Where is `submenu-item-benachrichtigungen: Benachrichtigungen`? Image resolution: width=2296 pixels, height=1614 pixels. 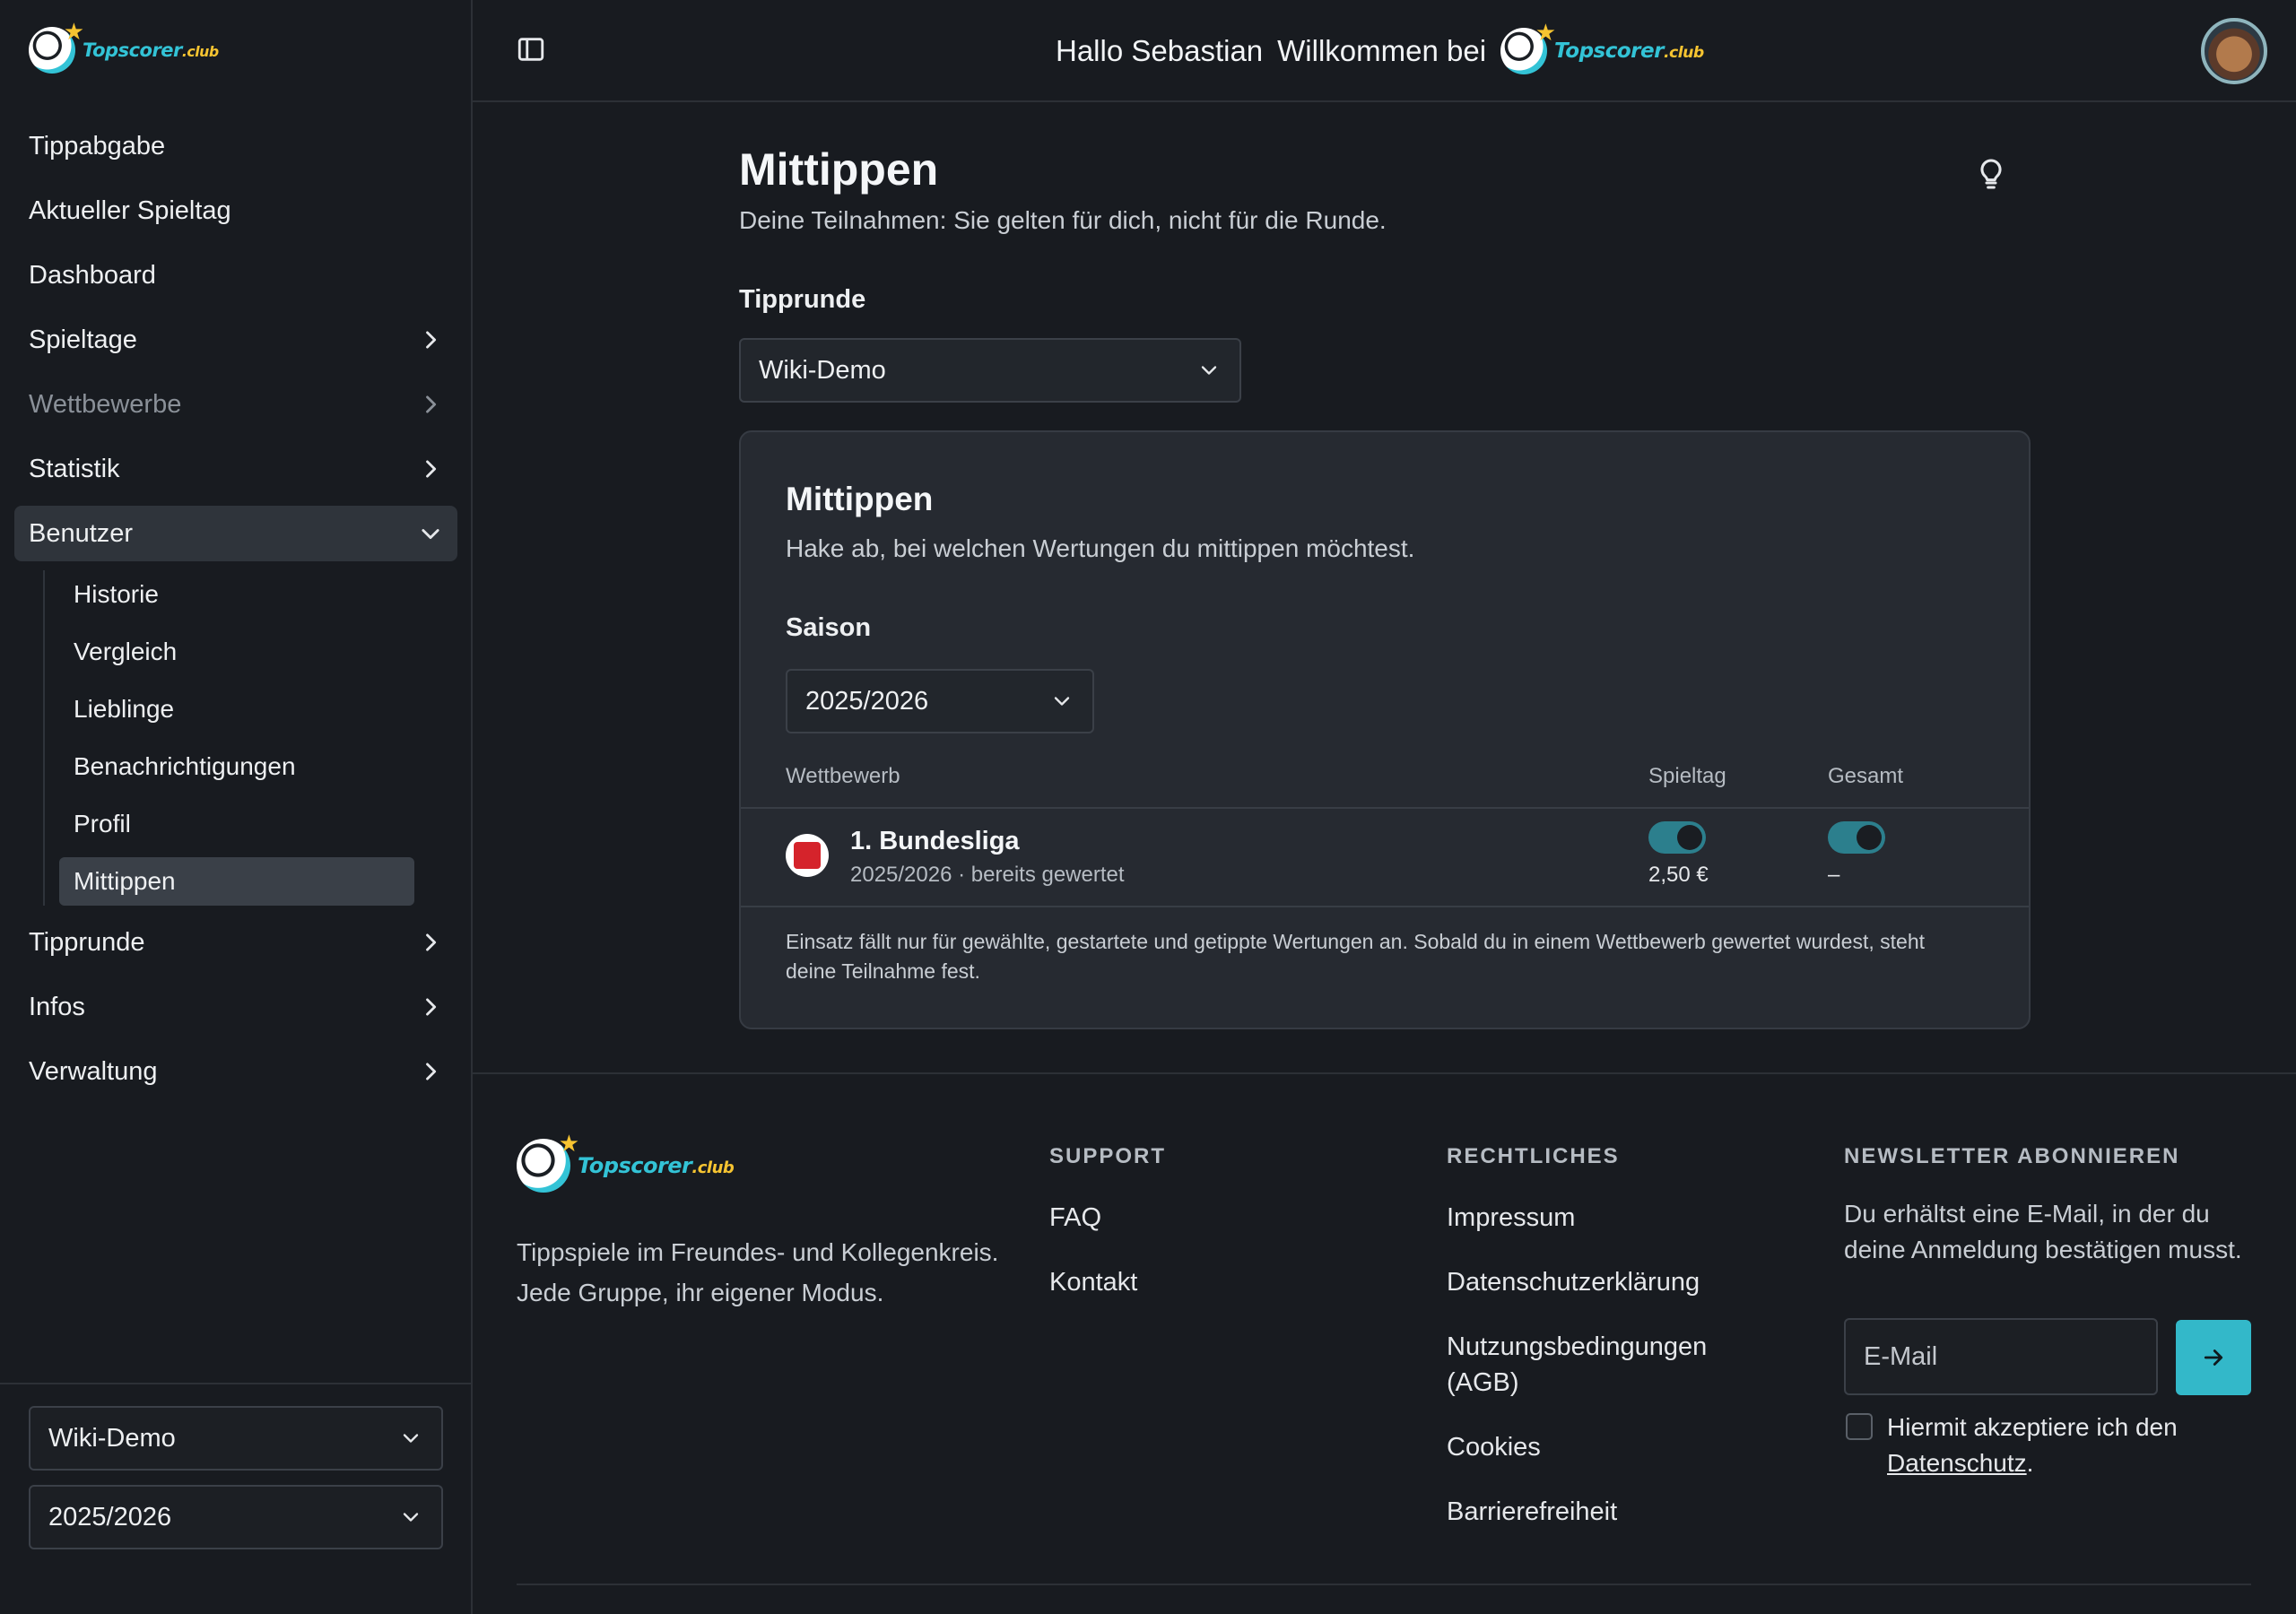
submenu-item-benachrichtigungen: Benachrichtigungen is located at coordinates (236, 766).